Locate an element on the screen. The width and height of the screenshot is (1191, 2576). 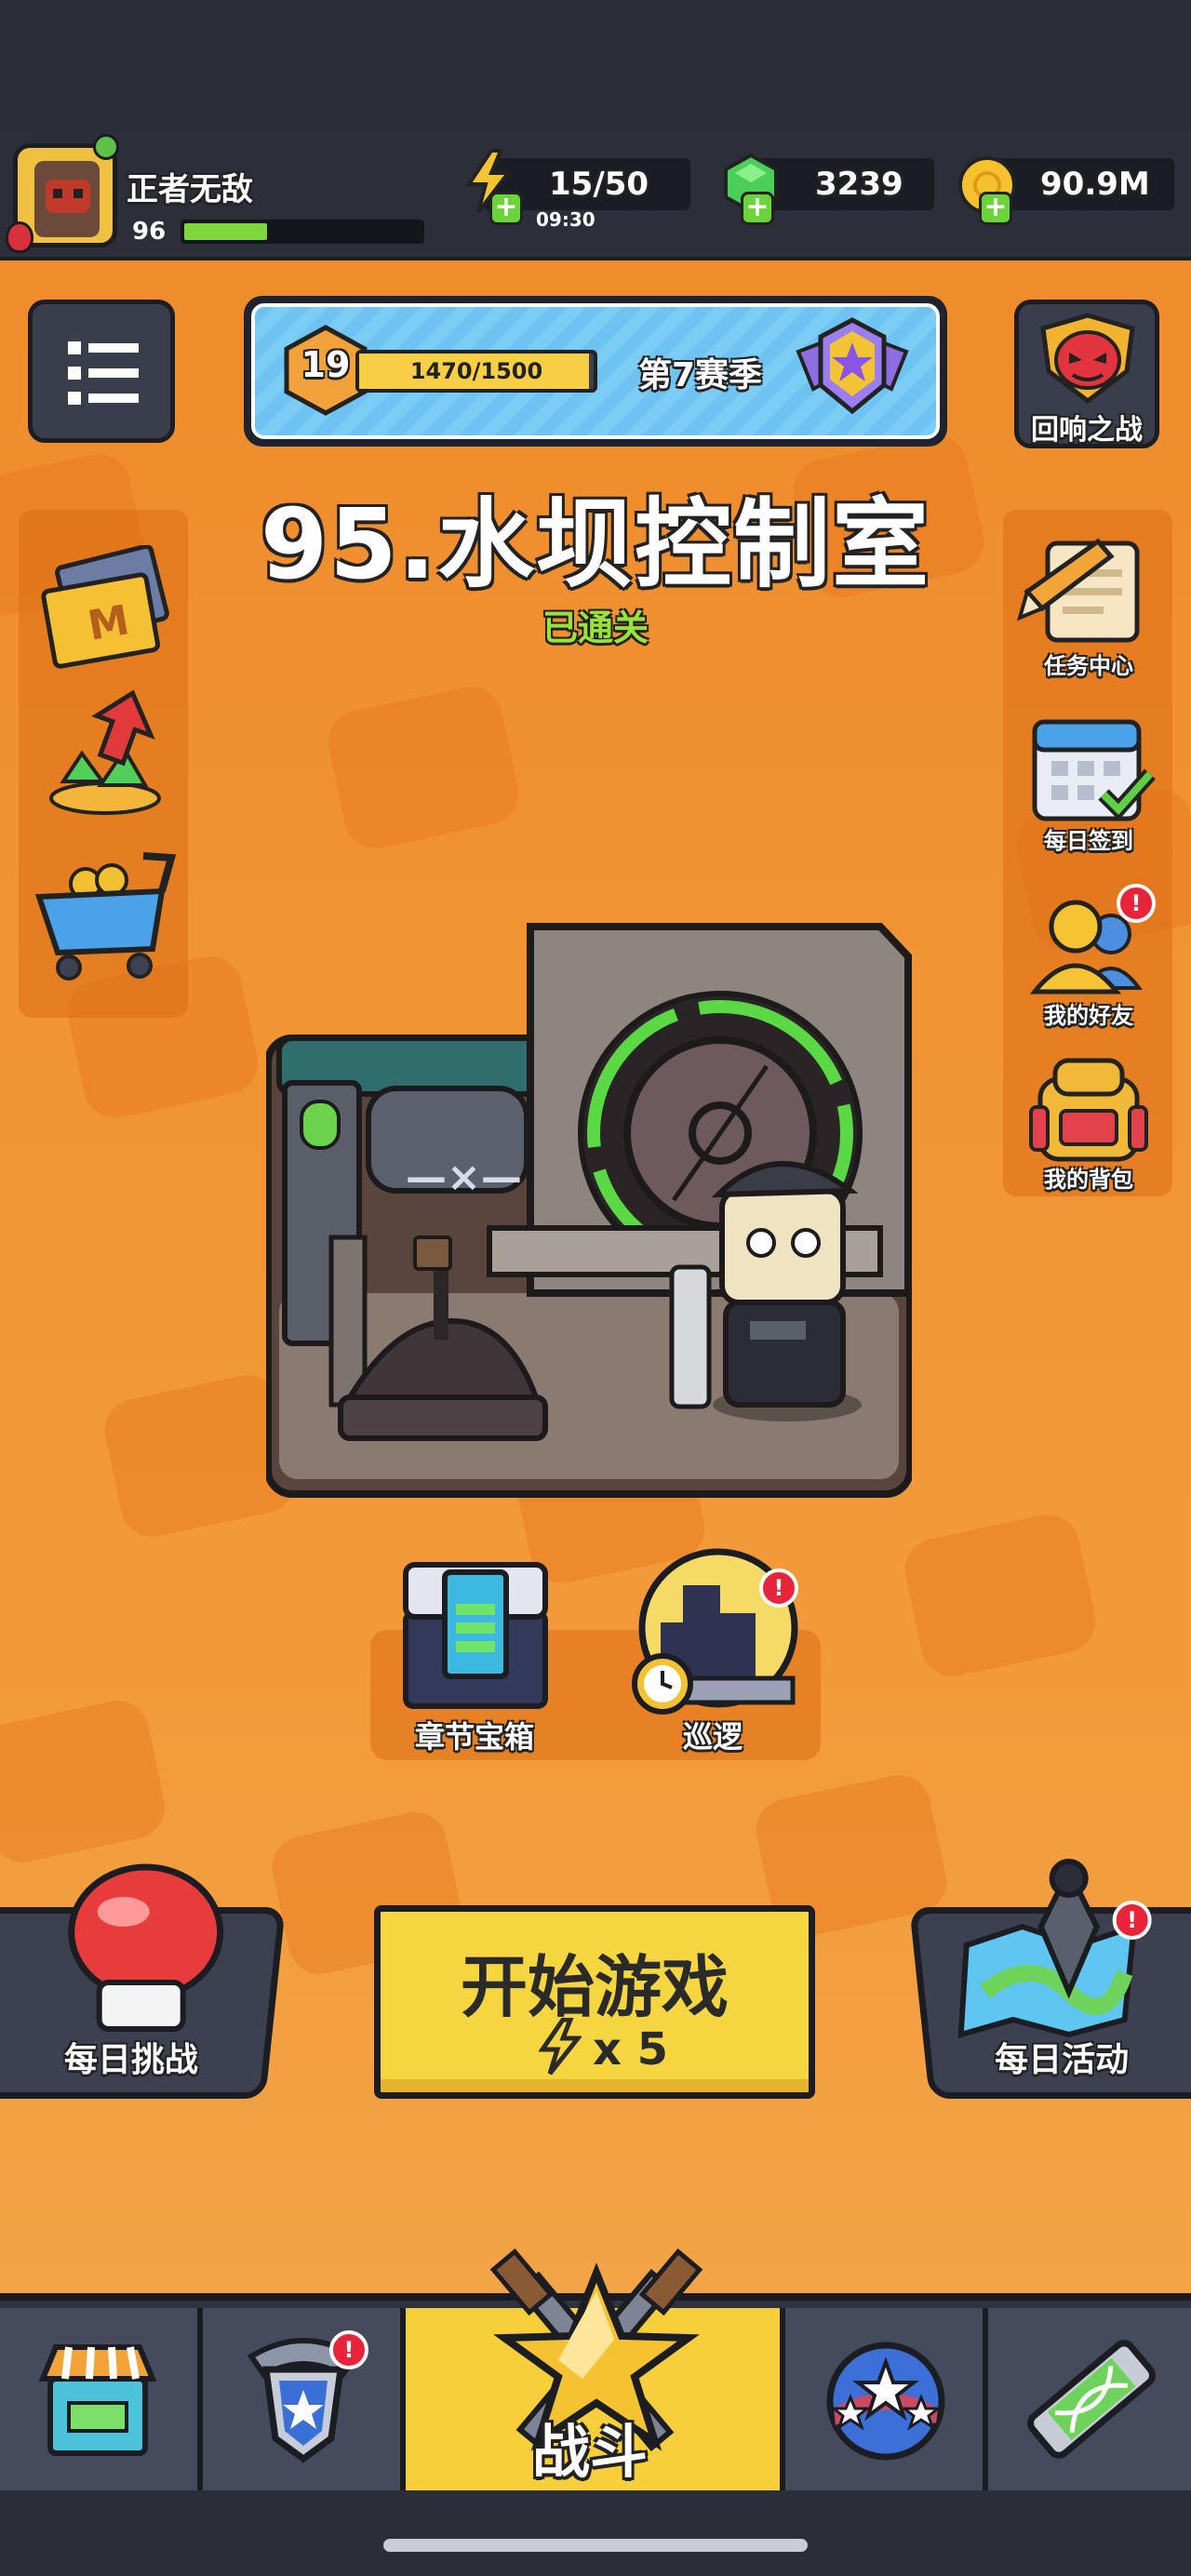
season-rank-emblem-icon is located at coordinates (852, 368).